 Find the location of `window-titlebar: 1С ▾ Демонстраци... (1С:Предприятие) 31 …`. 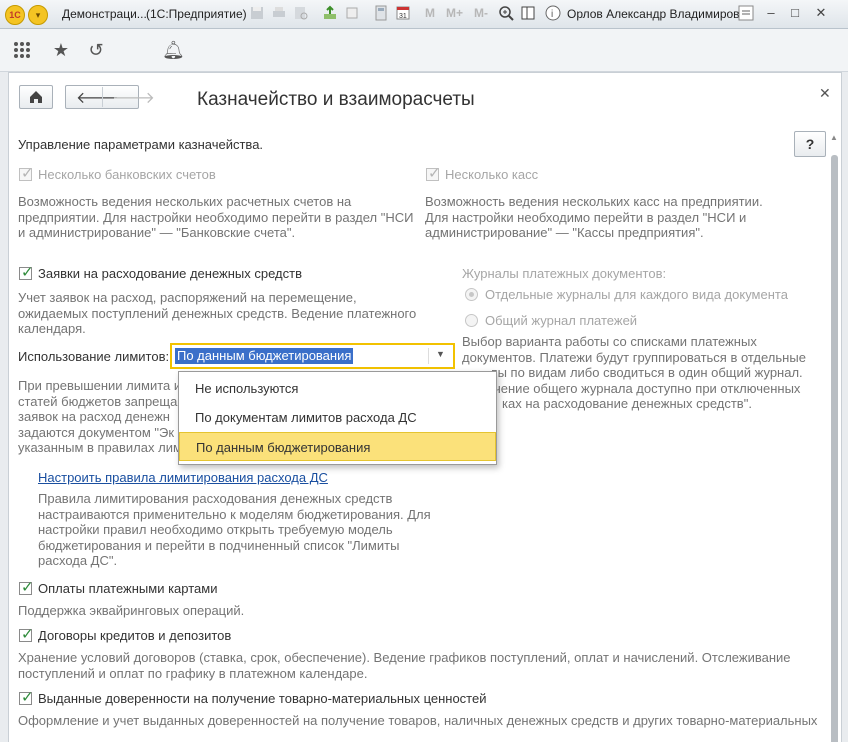

window-titlebar: 1С ▾ Демонстраци... (1С:Предприятие) 31 … is located at coordinates (424, 14).